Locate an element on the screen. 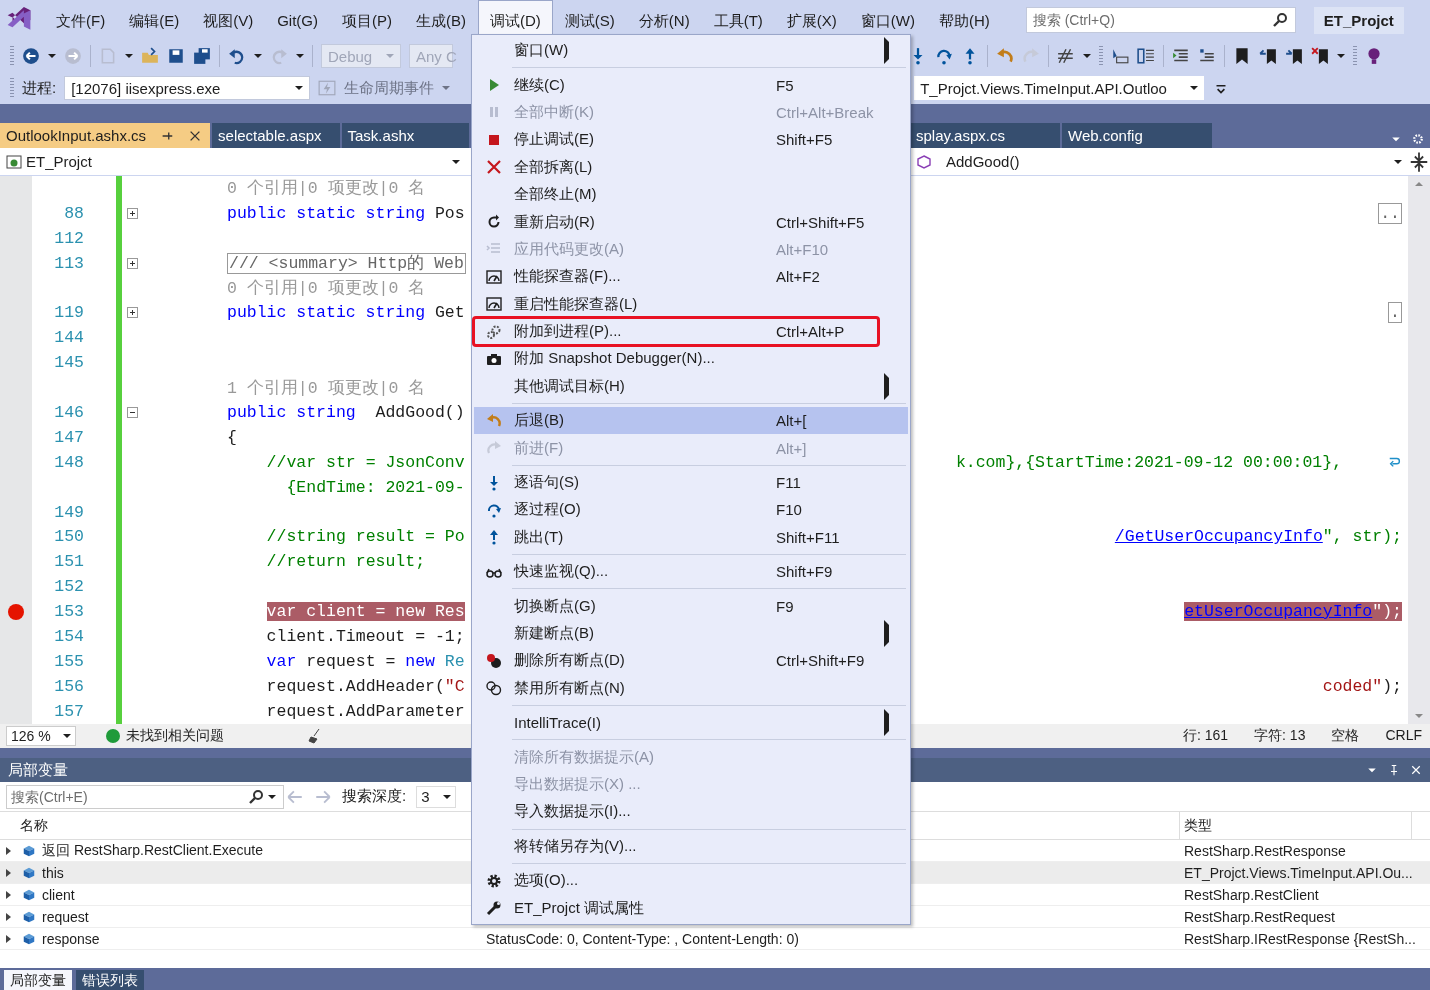 The width and height of the screenshot is (1430, 990). line-number: 148 is located at coordinates (69, 462).